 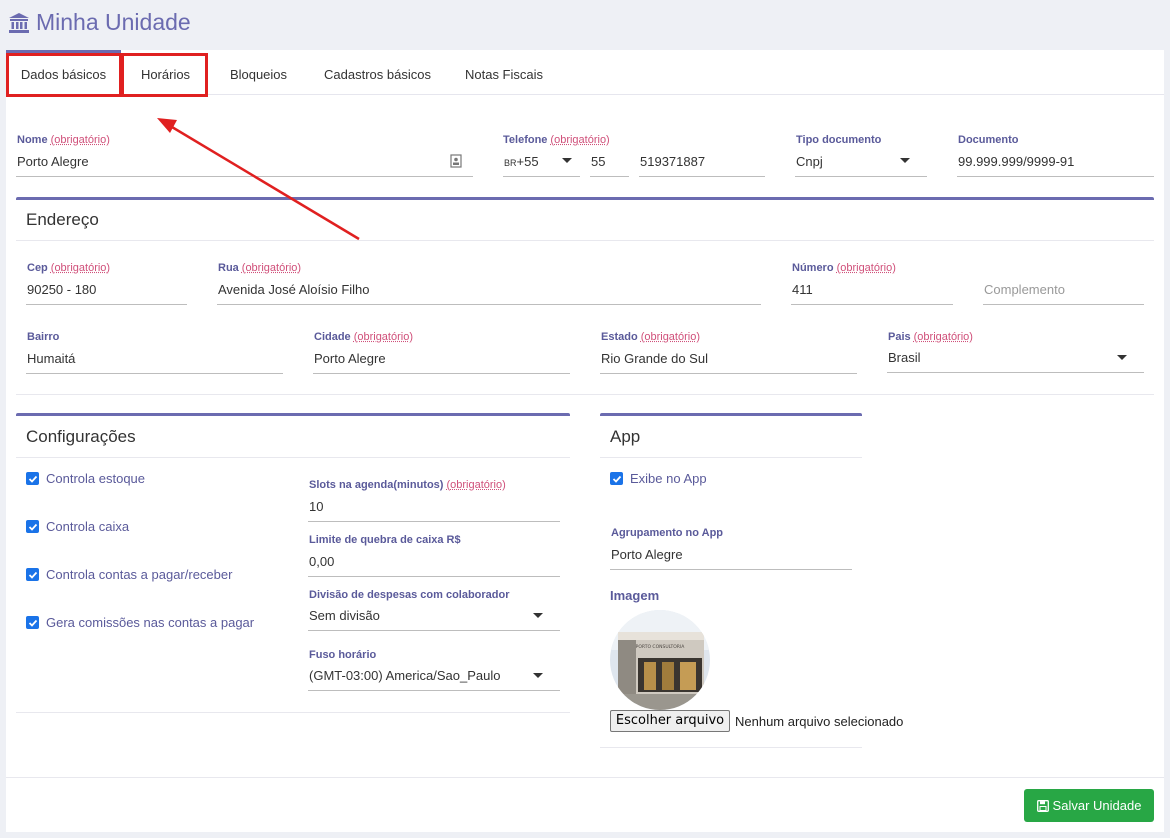 What do you see at coordinates (154, 361) in the screenshot?
I see `bairro-input: Humaitá` at bounding box center [154, 361].